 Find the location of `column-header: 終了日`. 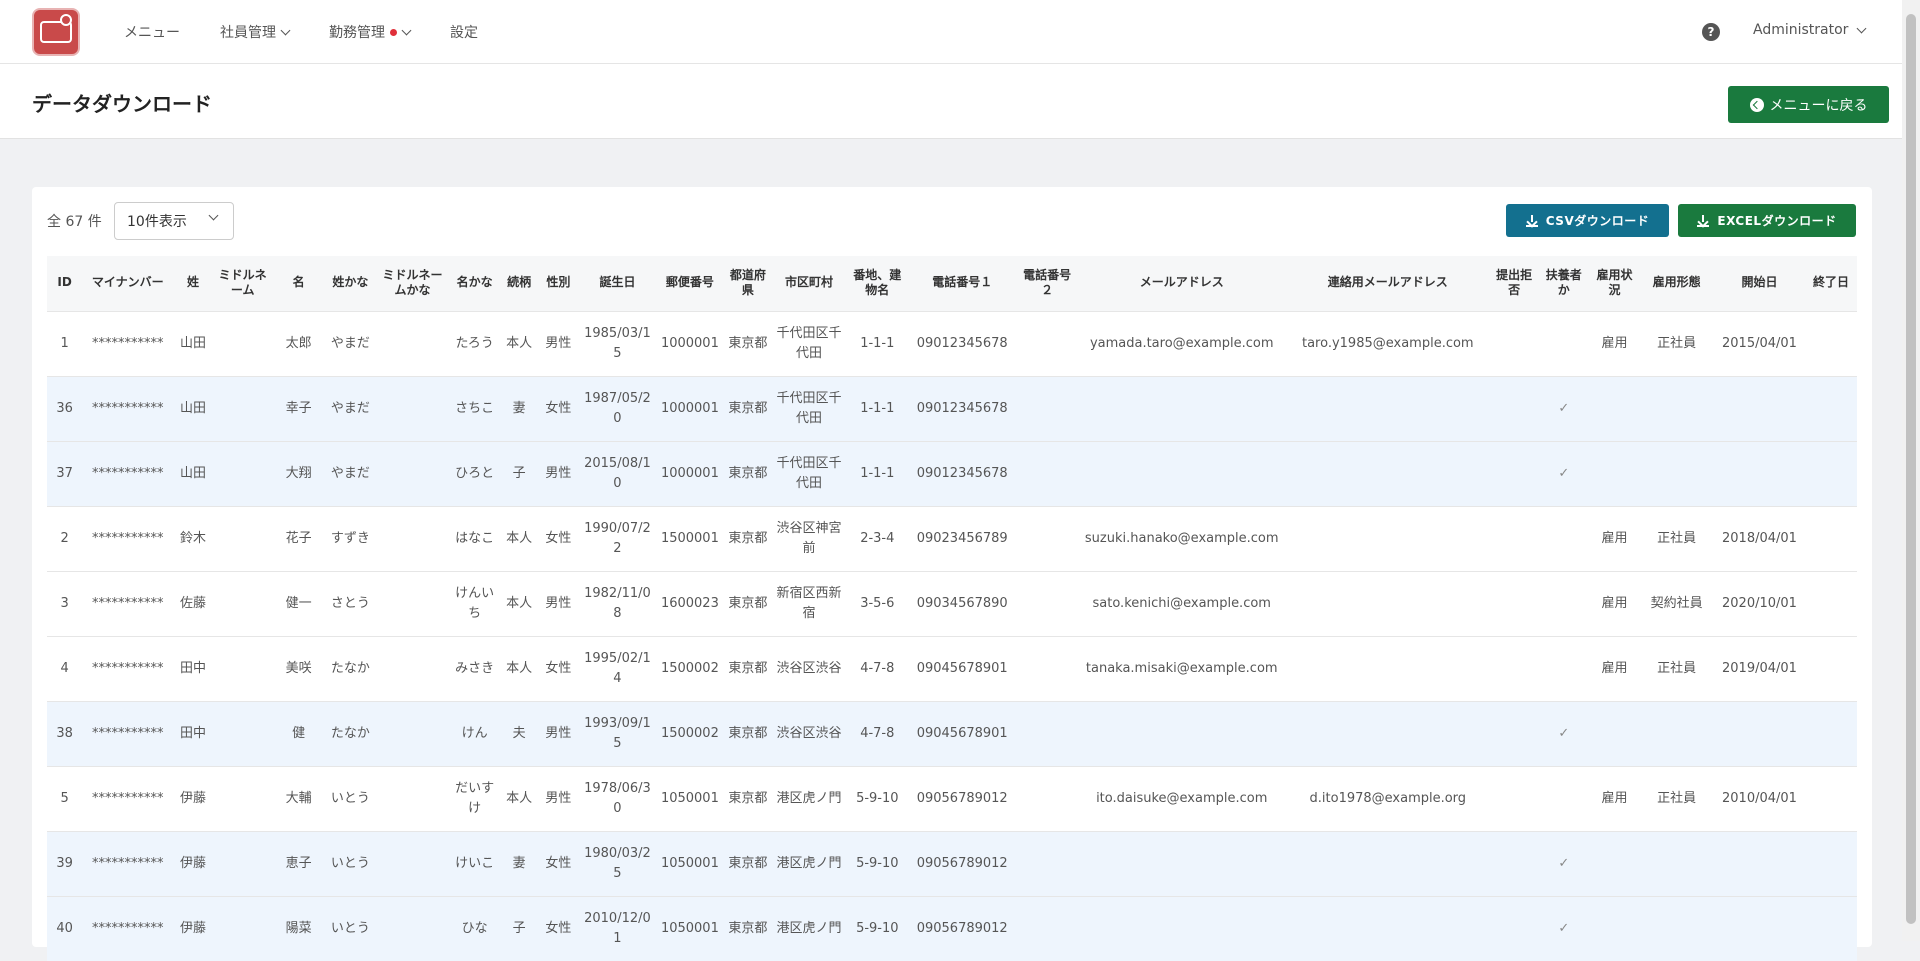

column-header: 終了日 is located at coordinates (1831, 283).